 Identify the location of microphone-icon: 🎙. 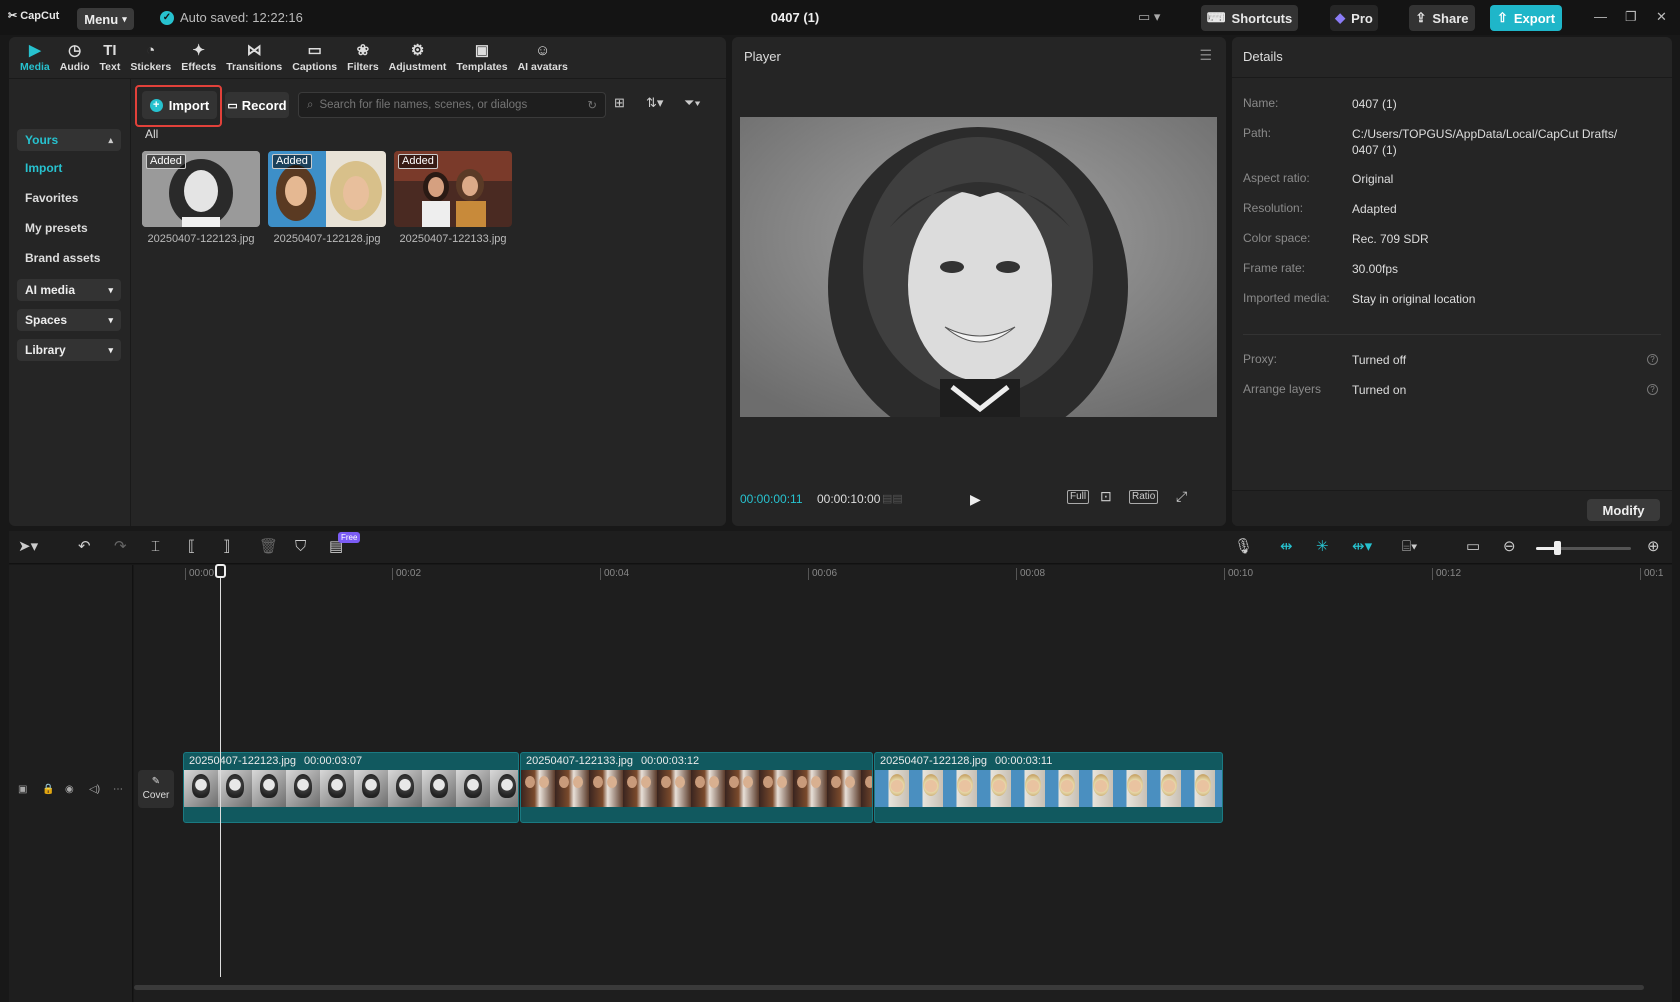
(1243, 547).